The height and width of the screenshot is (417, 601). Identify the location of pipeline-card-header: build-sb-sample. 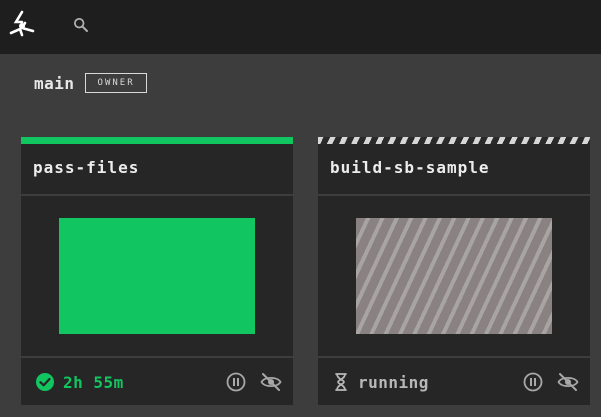
(454, 169).